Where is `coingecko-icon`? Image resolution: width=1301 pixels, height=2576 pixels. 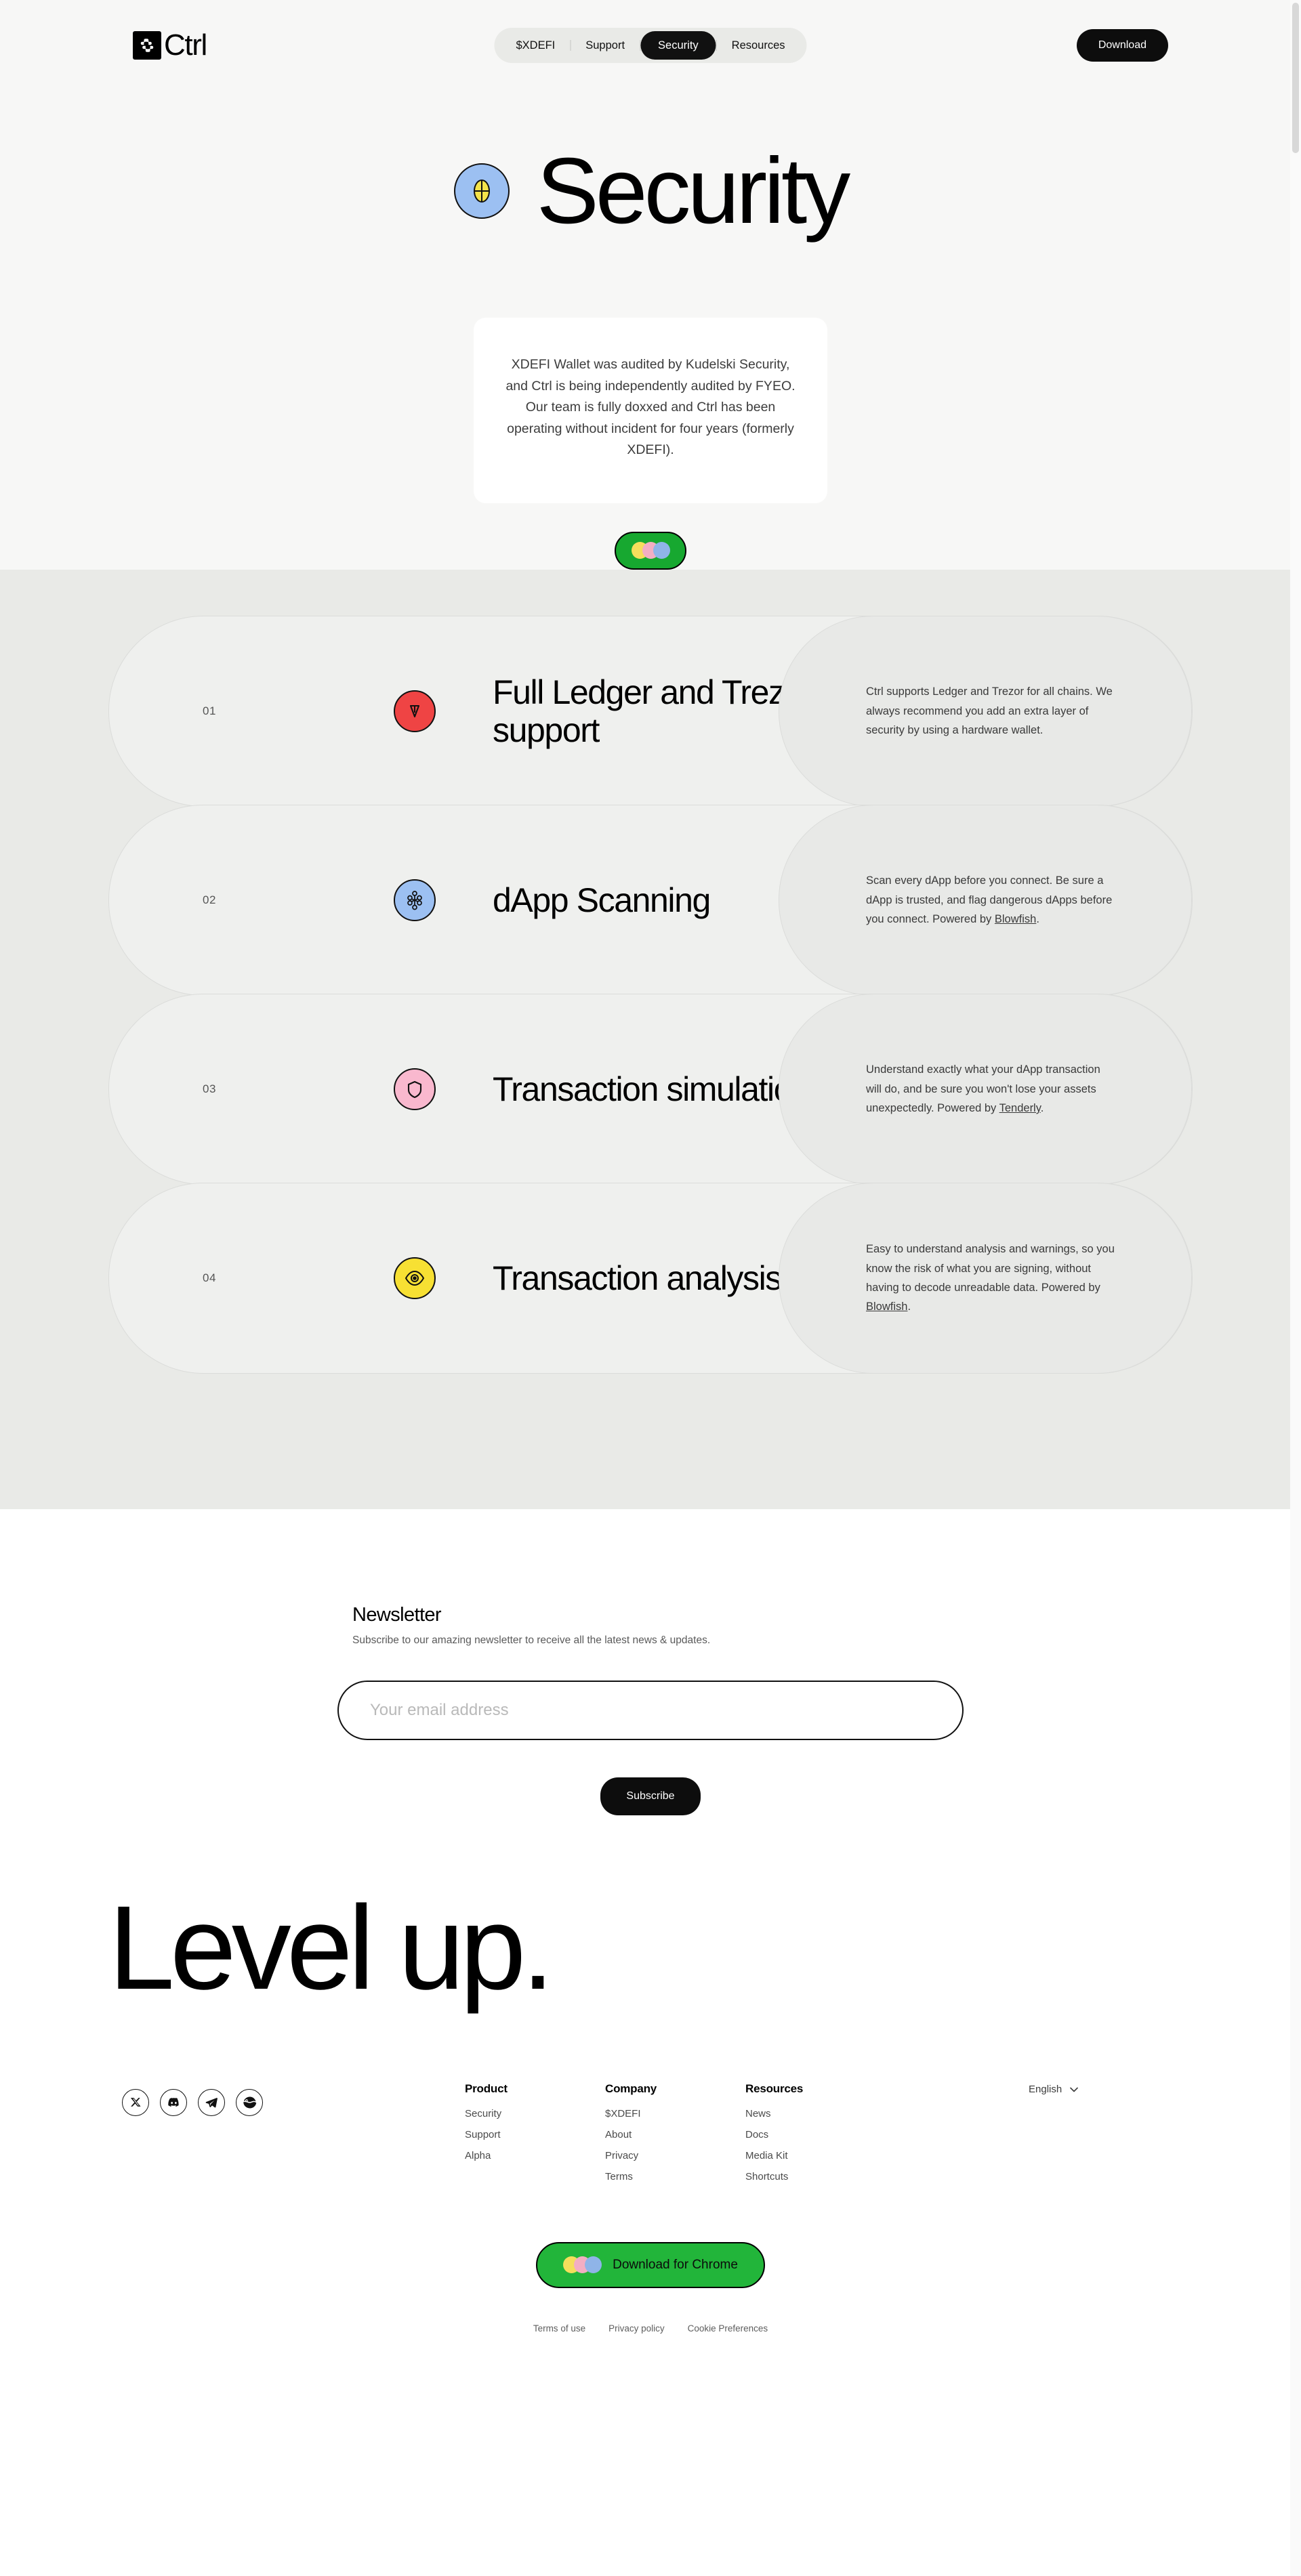
coingecko-icon is located at coordinates (249, 2102).